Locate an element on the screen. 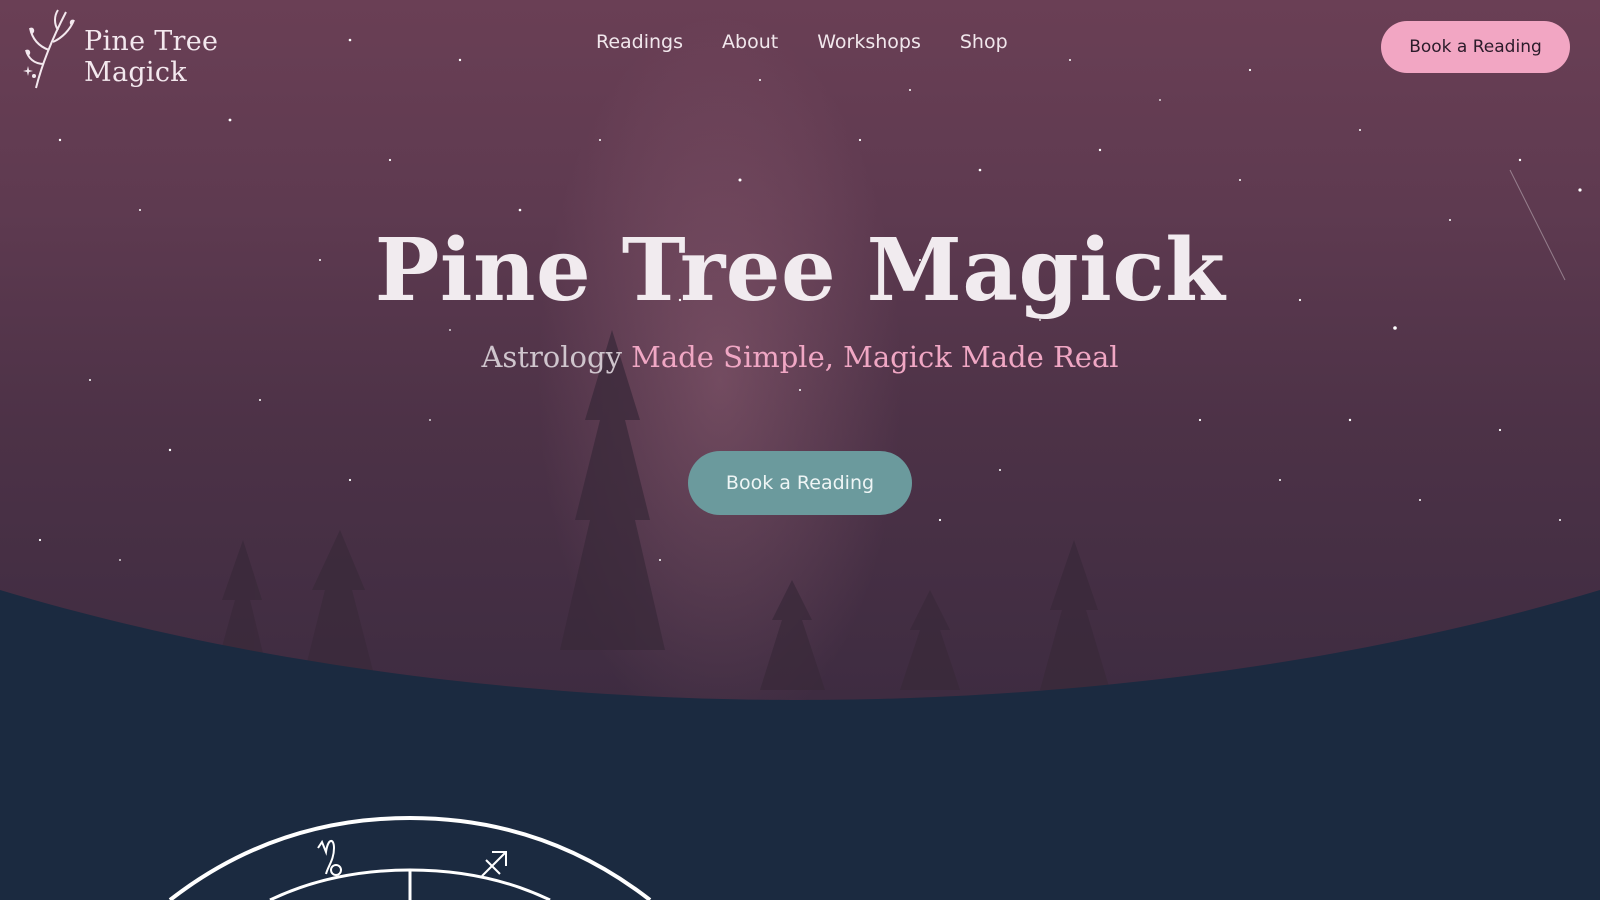  hero-subtitle: Astrology Made Simple, Magick Made Real is located at coordinates (800, 357).